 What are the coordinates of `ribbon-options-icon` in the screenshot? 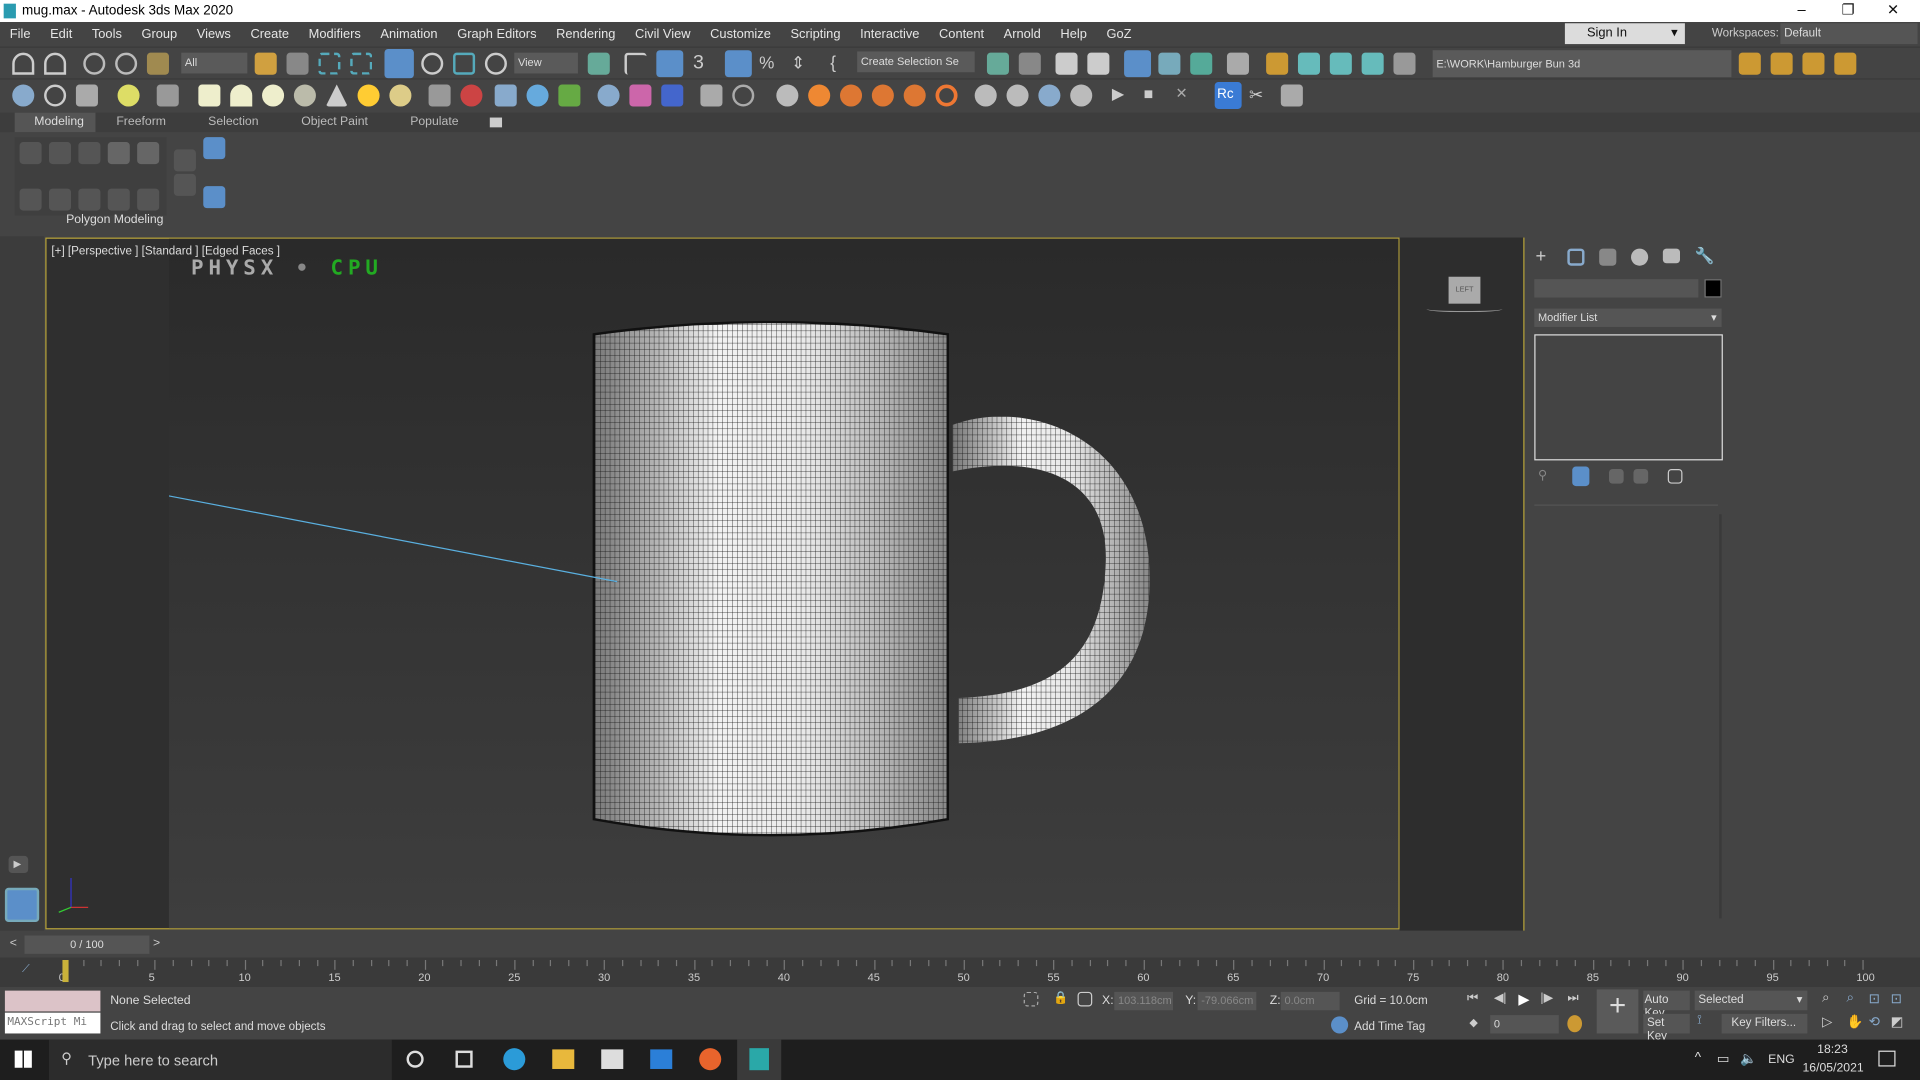 It's located at (496, 122).